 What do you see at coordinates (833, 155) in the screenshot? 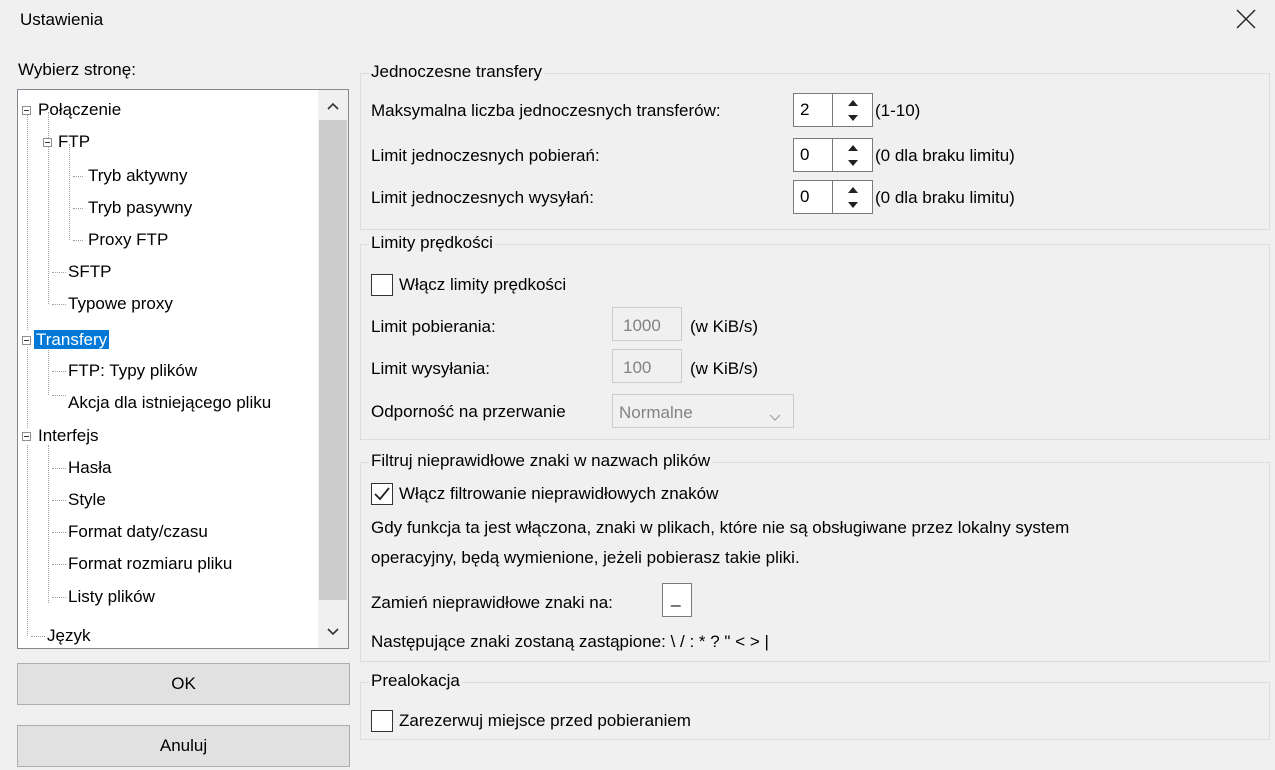
I see `download-limit-spinner: 0` at bounding box center [833, 155].